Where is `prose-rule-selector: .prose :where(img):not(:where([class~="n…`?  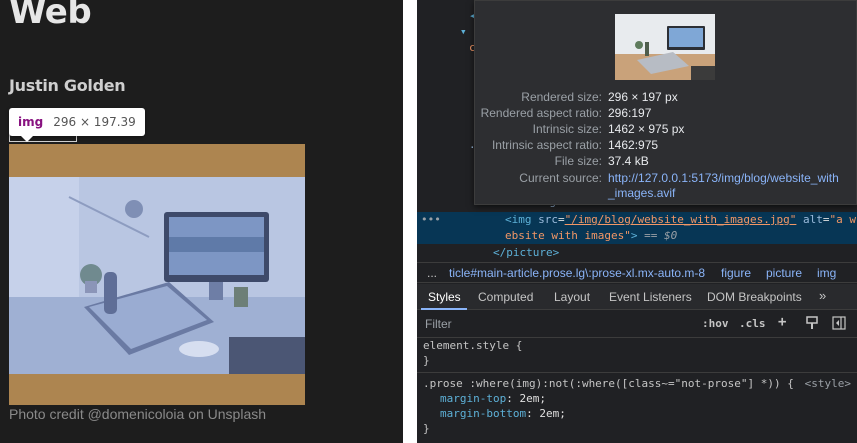 prose-rule-selector: .prose :where(img):not(:where([class~="n… is located at coordinates (608, 383).